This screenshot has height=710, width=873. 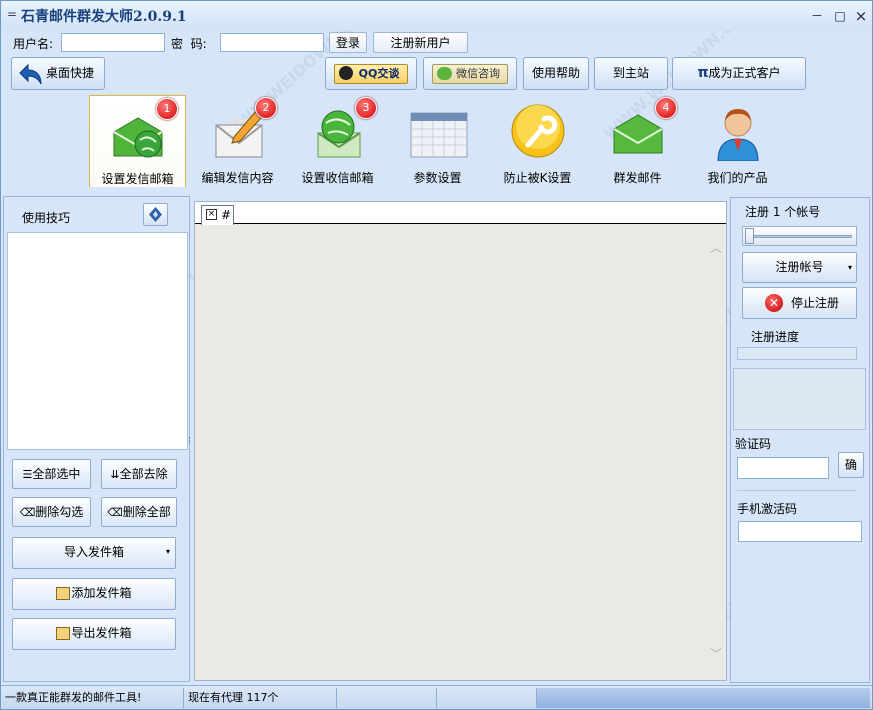 What do you see at coordinates (92, 698) in the screenshot?
I see `status-slogan: 一款真正能群发的邮件工具!` at bounding box center [92, 698].